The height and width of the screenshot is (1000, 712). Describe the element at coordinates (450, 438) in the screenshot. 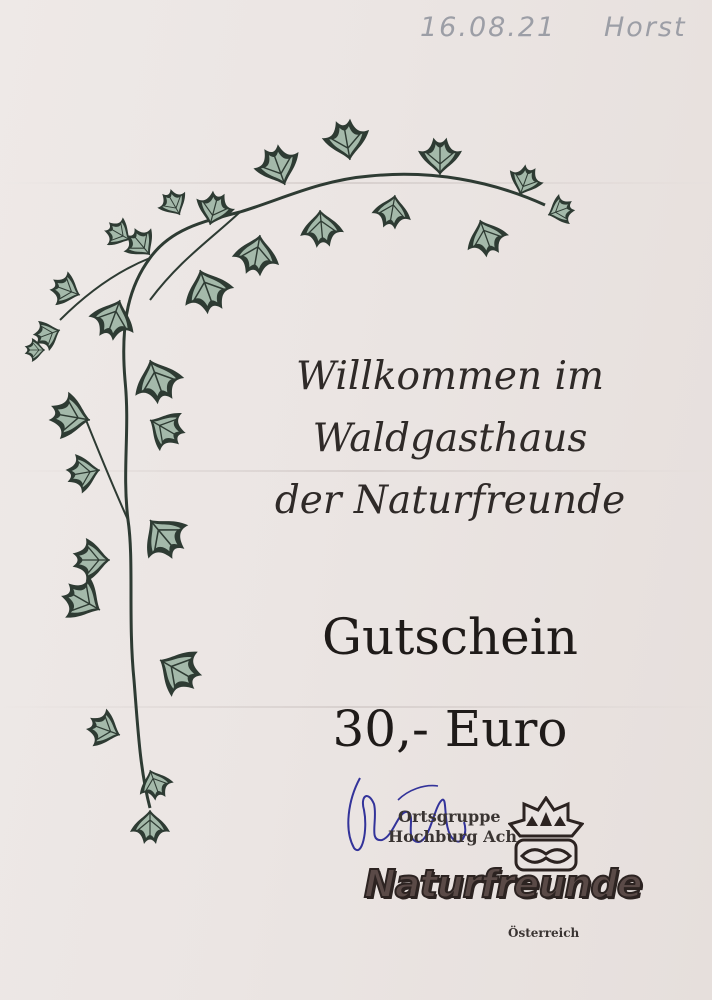

I see `welcome-line-2: Waldgasthaus` at that location.